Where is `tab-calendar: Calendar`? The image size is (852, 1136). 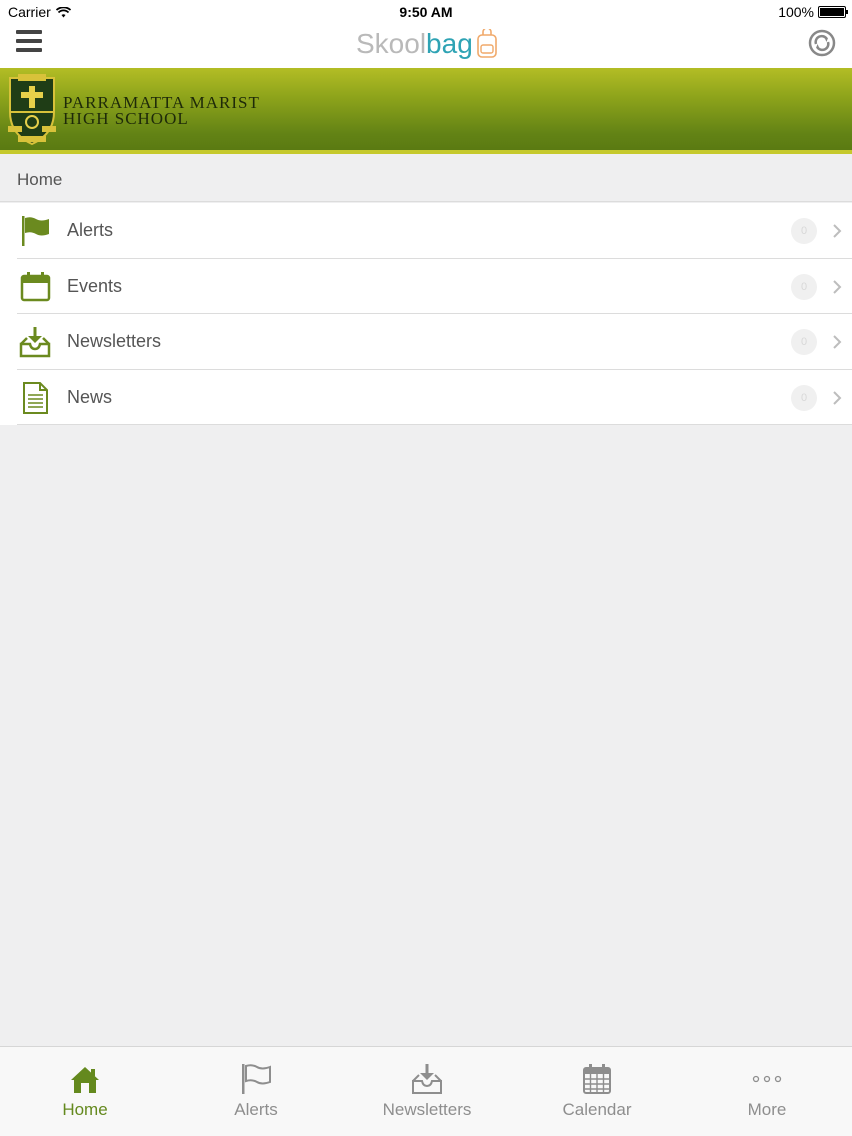 tab-calendar: Calendar is located at coordinates (597, 1091).